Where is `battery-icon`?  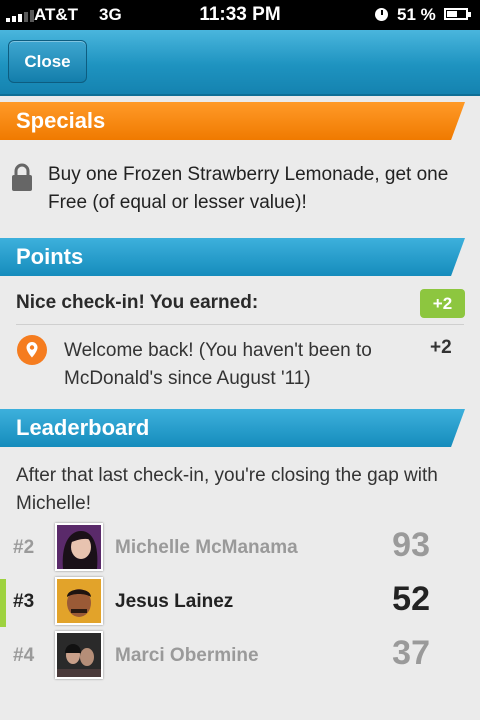
battery-icon is located at coordinates (457, 14).